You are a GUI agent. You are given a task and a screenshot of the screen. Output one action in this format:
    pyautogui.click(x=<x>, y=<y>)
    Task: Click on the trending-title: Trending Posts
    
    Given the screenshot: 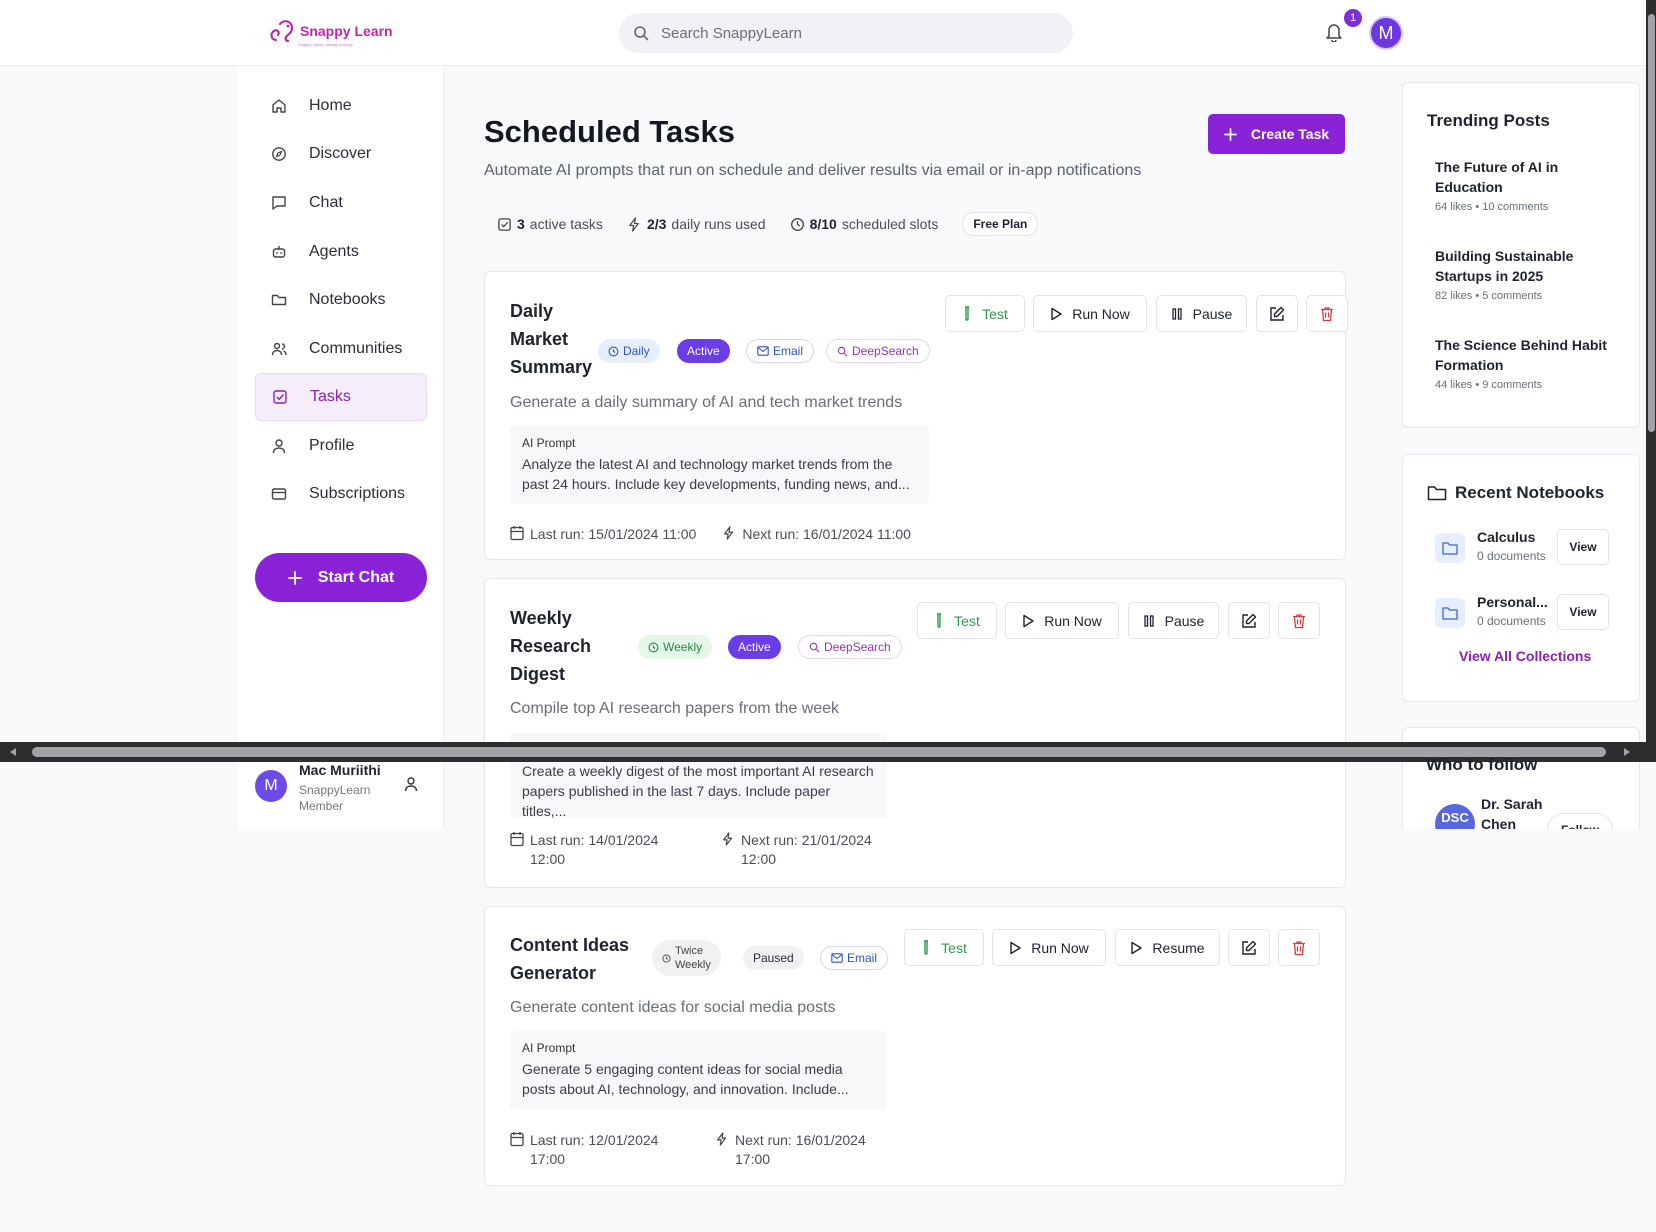 What is the action you would take?
    pyautogui.click(x=1488, y=120)
    